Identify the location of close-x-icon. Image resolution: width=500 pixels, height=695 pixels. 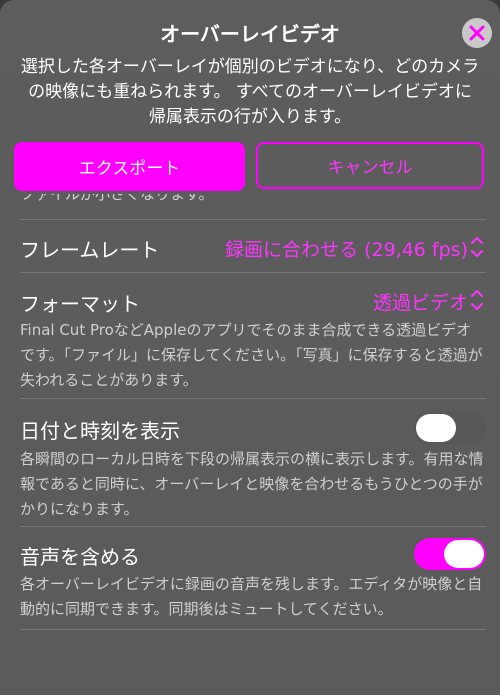
(477, 33).